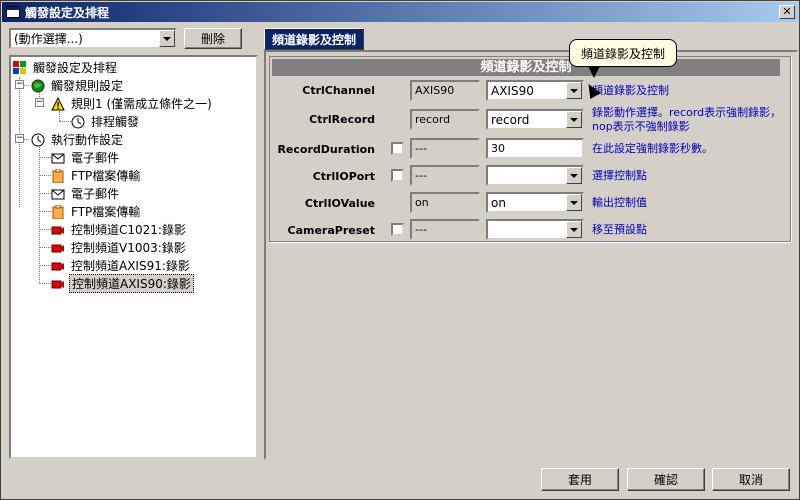 The height and width of the screenshot is (500, 800). Describe the element at coordinates (510, 119) in the screenshot. I see `ctrl-record-value: record` at that location.